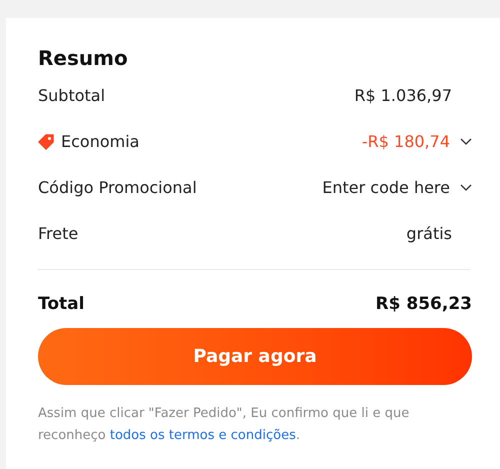 This screenshot has height=469, width=500. I want to click on row-label: Frete, so click(58, 234).